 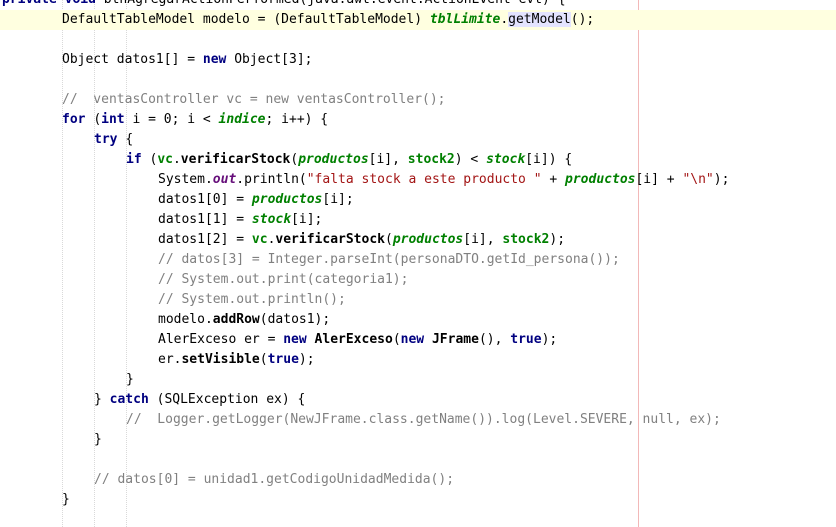 What do you see at coordinates (582, 19) in the screenshot?
I see `code-token: ();` at bounding box center [582, 19].